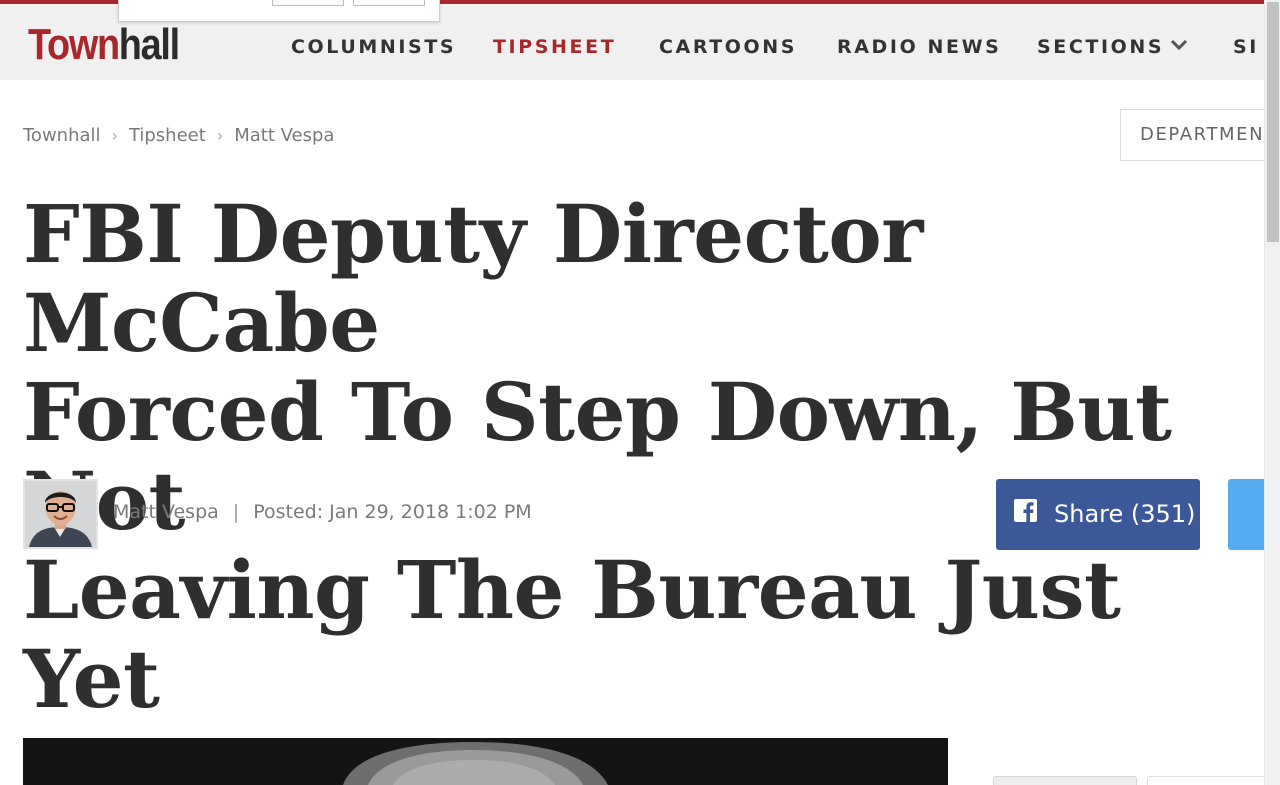 The width and height of the screenshot is (1280, 785). I want to click on logo-hall: hall, so click(149, 44).